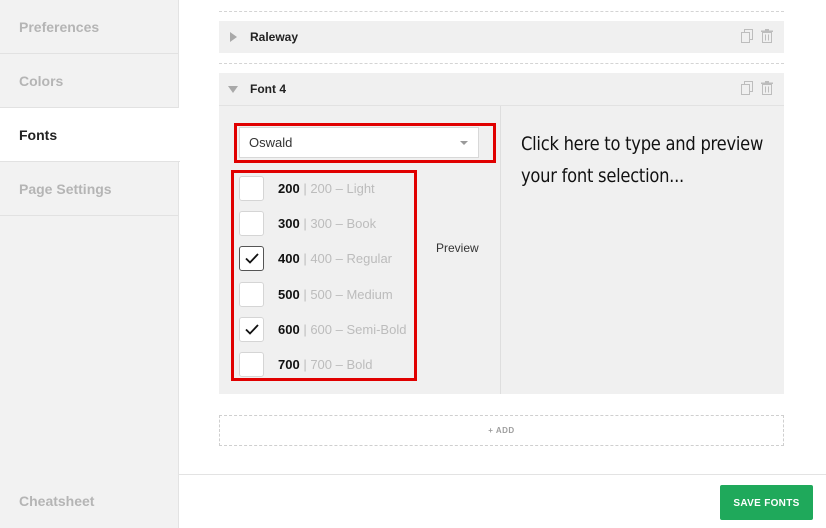  What do you see at coordinates (233, 89) in the screenshot?
I see `collapse-arrow-icon` at bounding box center [233, 89].